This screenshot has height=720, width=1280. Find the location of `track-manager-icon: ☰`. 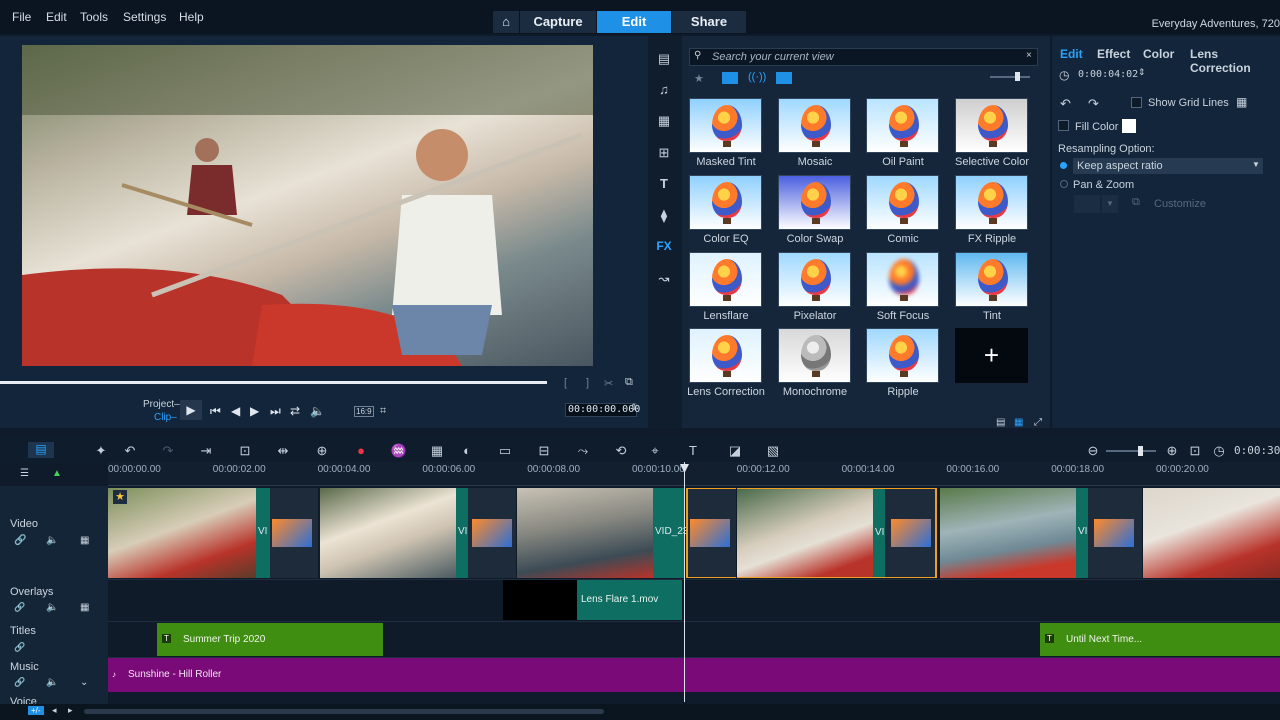

track-manager-icon: ☰ is located at coordinates (24, 473).